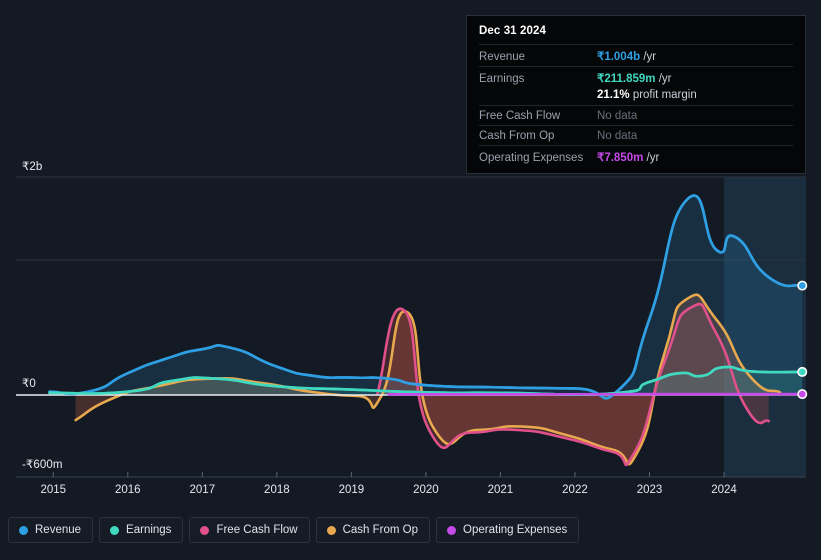 This screenshot has width=821, height=560. I want to click on tooltip-row-revenue: Revenue ₹1.004b /yr, so click(636, 55).